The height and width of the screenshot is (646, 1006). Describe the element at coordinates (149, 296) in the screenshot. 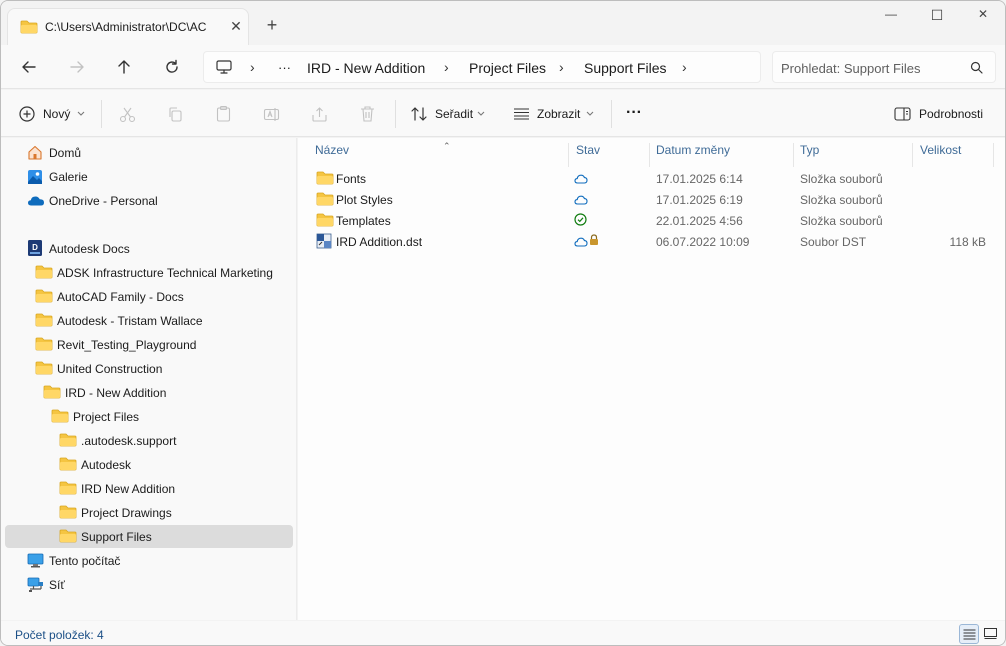

I see `sidebar-item-autocad-family: AutoCAD Family - Docs` at that location.